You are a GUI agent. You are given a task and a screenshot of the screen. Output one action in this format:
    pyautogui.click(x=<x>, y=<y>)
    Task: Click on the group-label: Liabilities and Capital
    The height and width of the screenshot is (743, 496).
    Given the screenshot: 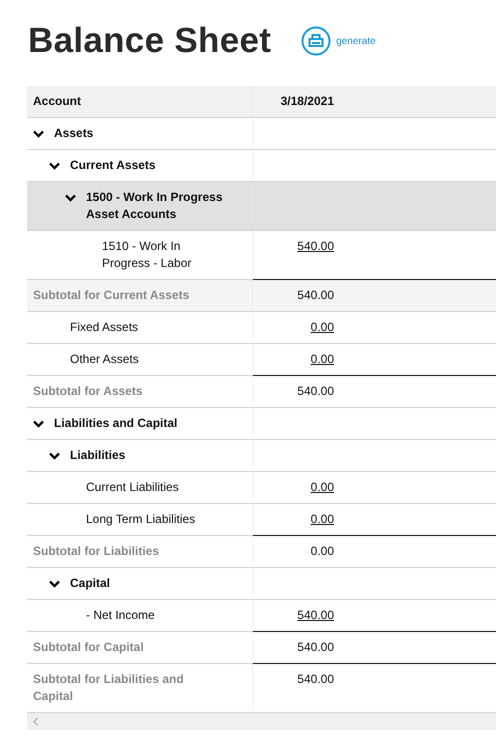 What is the action you would take?
    pyautogui.click(x=116, y=423)
    